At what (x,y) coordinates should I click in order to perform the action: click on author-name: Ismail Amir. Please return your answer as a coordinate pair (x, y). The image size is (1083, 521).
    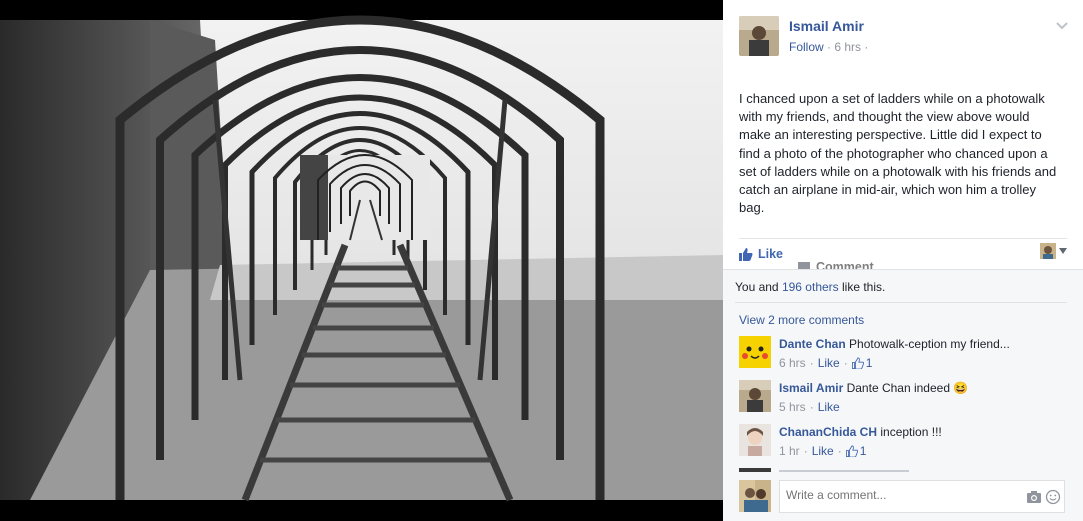
    Looking at the image, I should click on (826, 26).